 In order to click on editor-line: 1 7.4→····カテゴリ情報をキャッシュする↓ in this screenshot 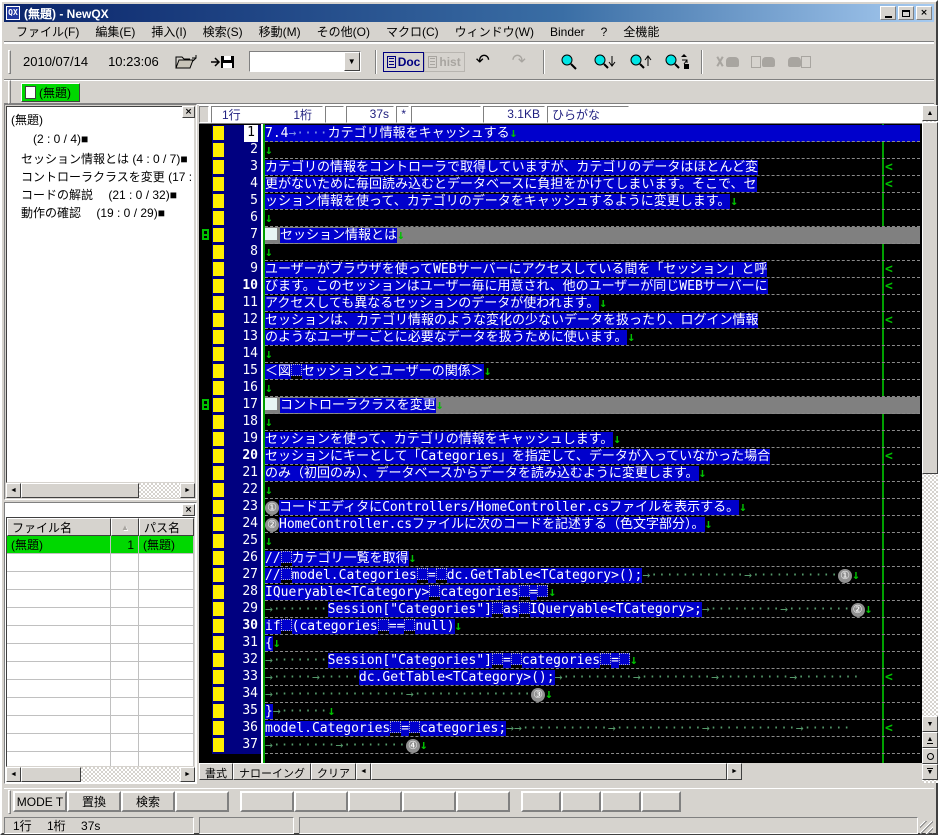, I will do `click(560, 133)`.